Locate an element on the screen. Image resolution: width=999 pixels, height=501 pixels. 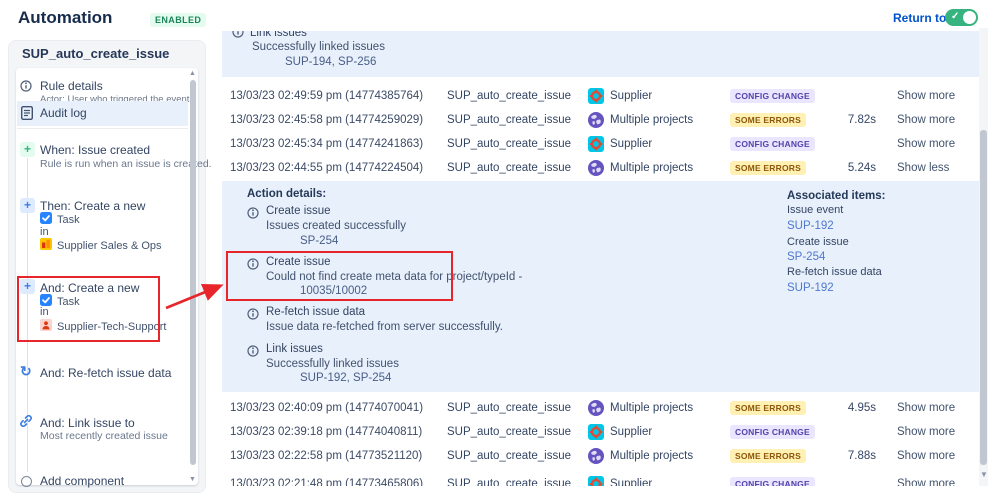
log-duration: 5.24s is located at coordinates (861, 168).